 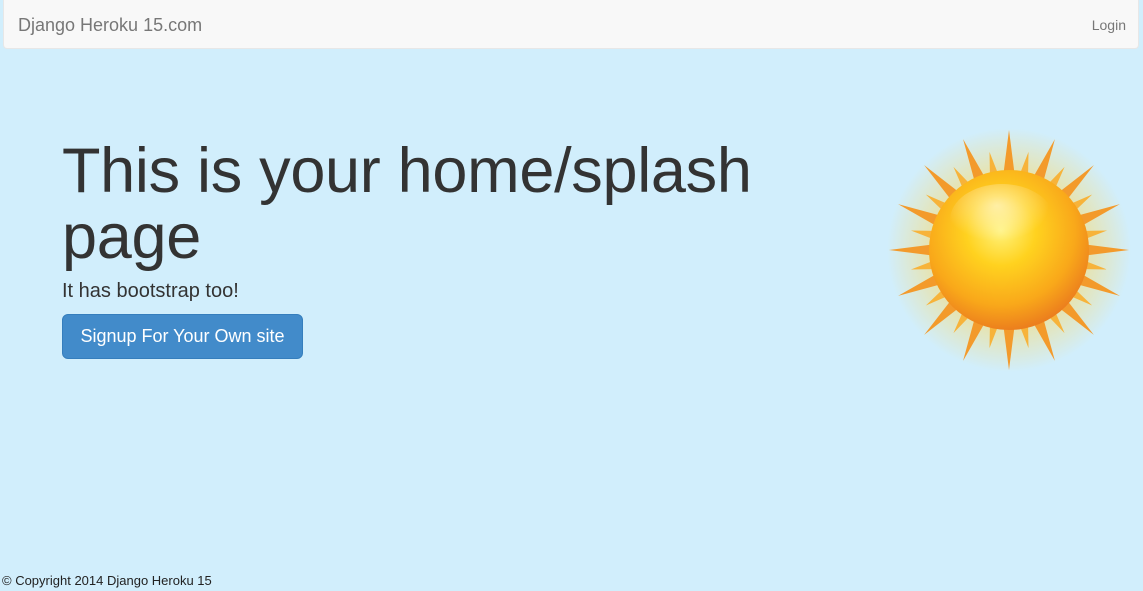 What do you see at coordinates (110, 25) in the screenshot?
I see `brand-link: Django Heroku 15.com` at bounding box center [110, 25].